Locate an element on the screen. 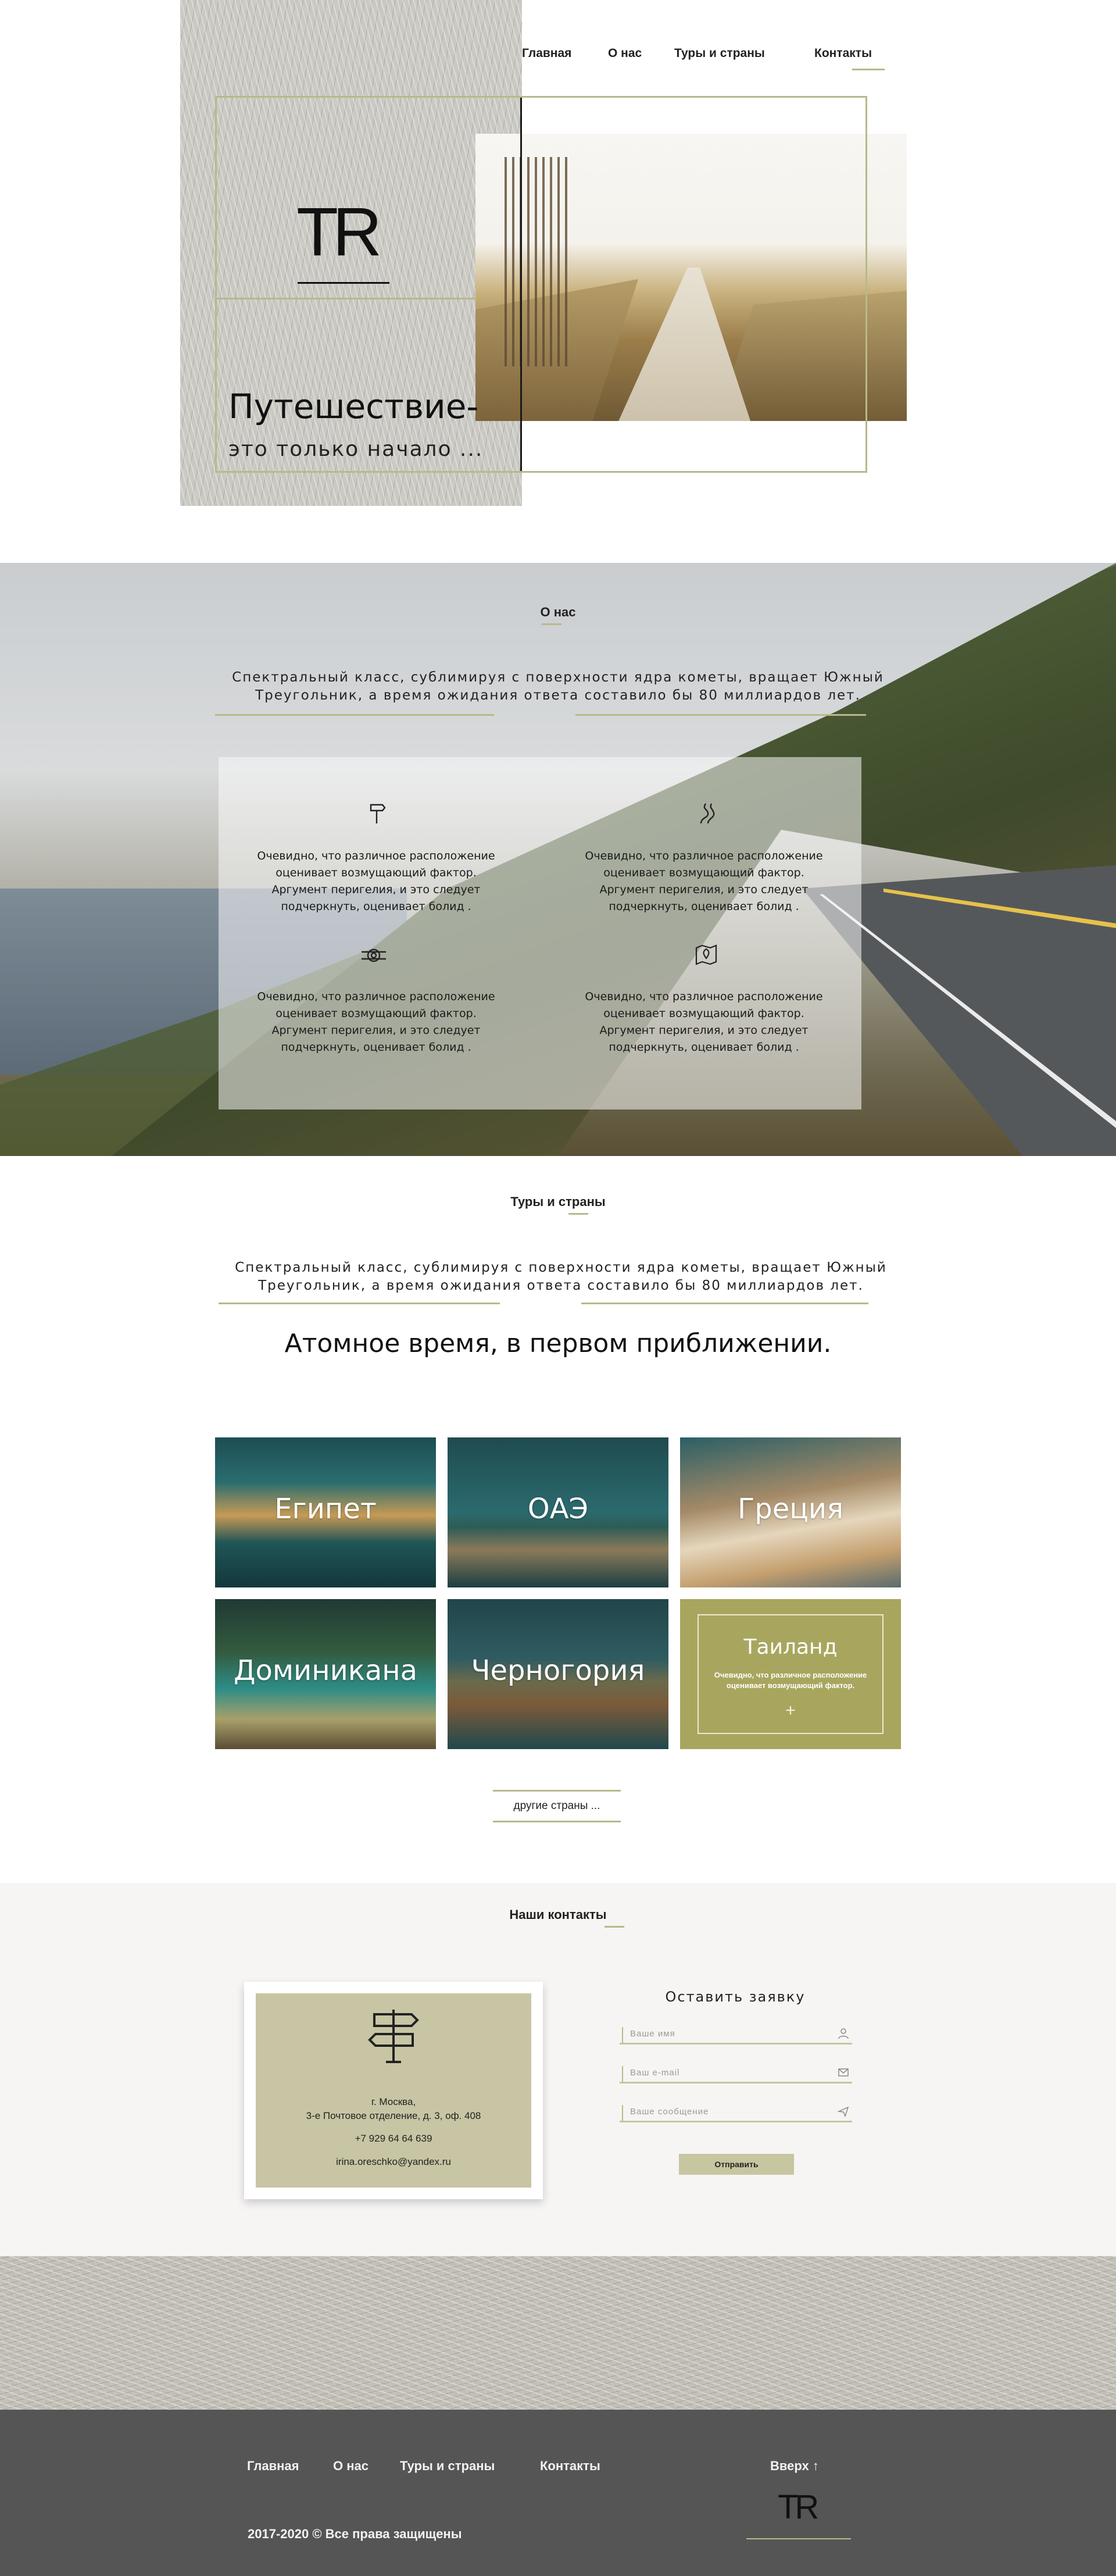 Image resolution: width=1116 pixels, height=2576 pixels. footer-nav-home: Главная is located at coordinates (273, 2467).